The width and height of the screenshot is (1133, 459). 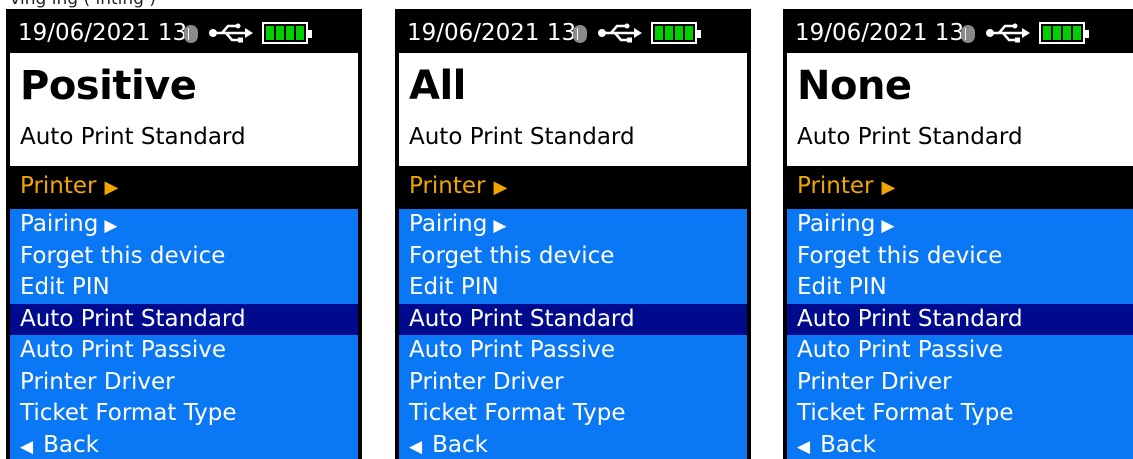 What do you see at coordinates (108, 86) in the screenshot?
I see `current-value: Positive` at bounding box center [108, 86].